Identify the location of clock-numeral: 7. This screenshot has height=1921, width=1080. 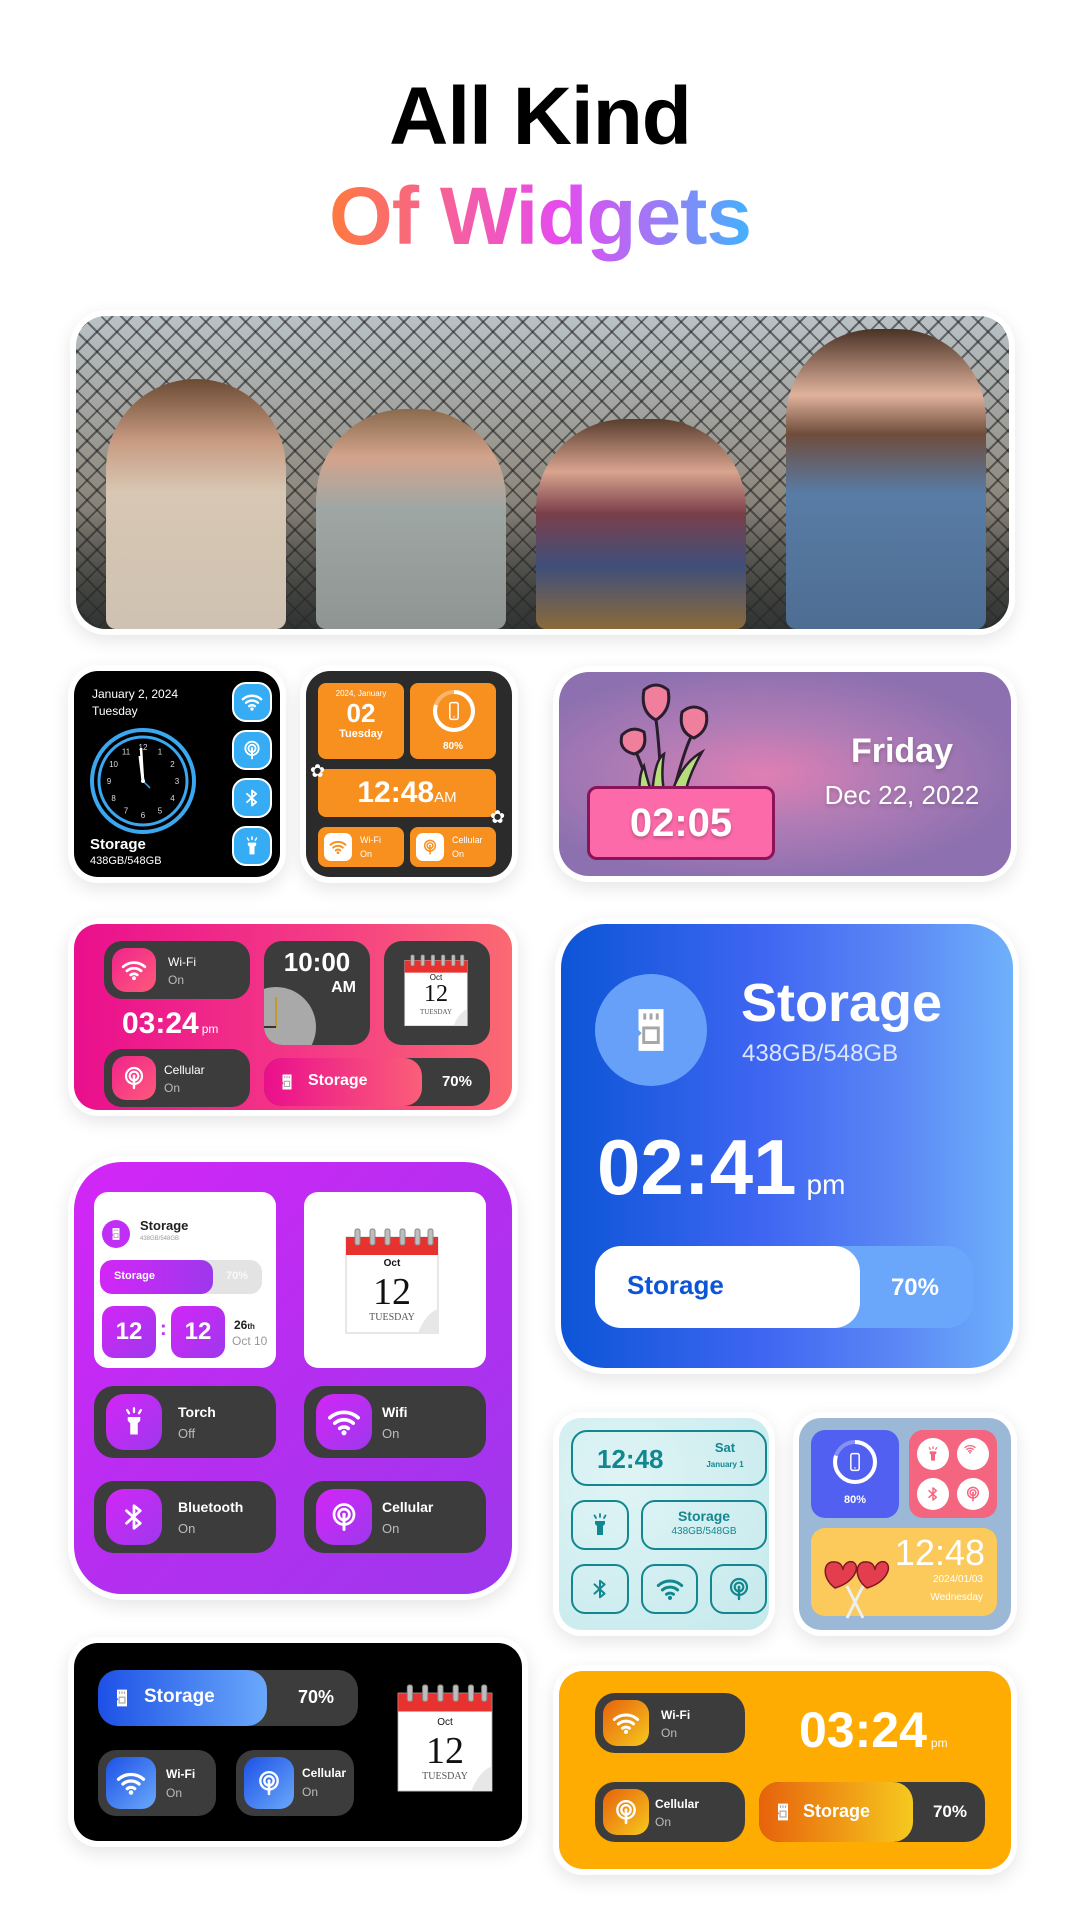
(126, 810).